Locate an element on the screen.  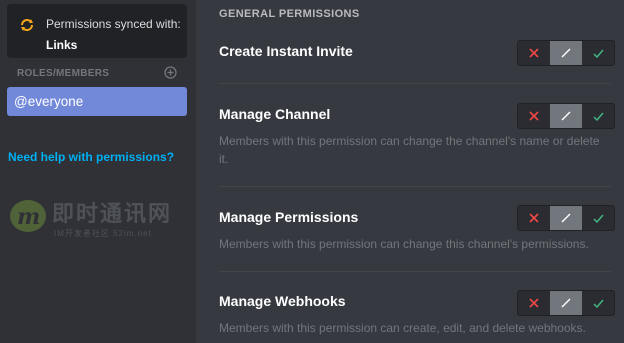
watermark-title: 即时通讯网 is located at coordinates (112, 214).